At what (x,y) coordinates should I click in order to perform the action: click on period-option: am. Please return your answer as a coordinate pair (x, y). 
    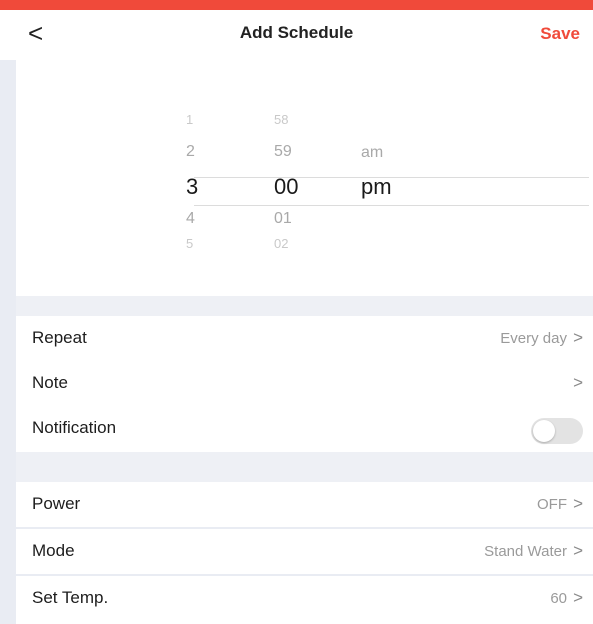
    Looking at the image, I should click on (372, 153).